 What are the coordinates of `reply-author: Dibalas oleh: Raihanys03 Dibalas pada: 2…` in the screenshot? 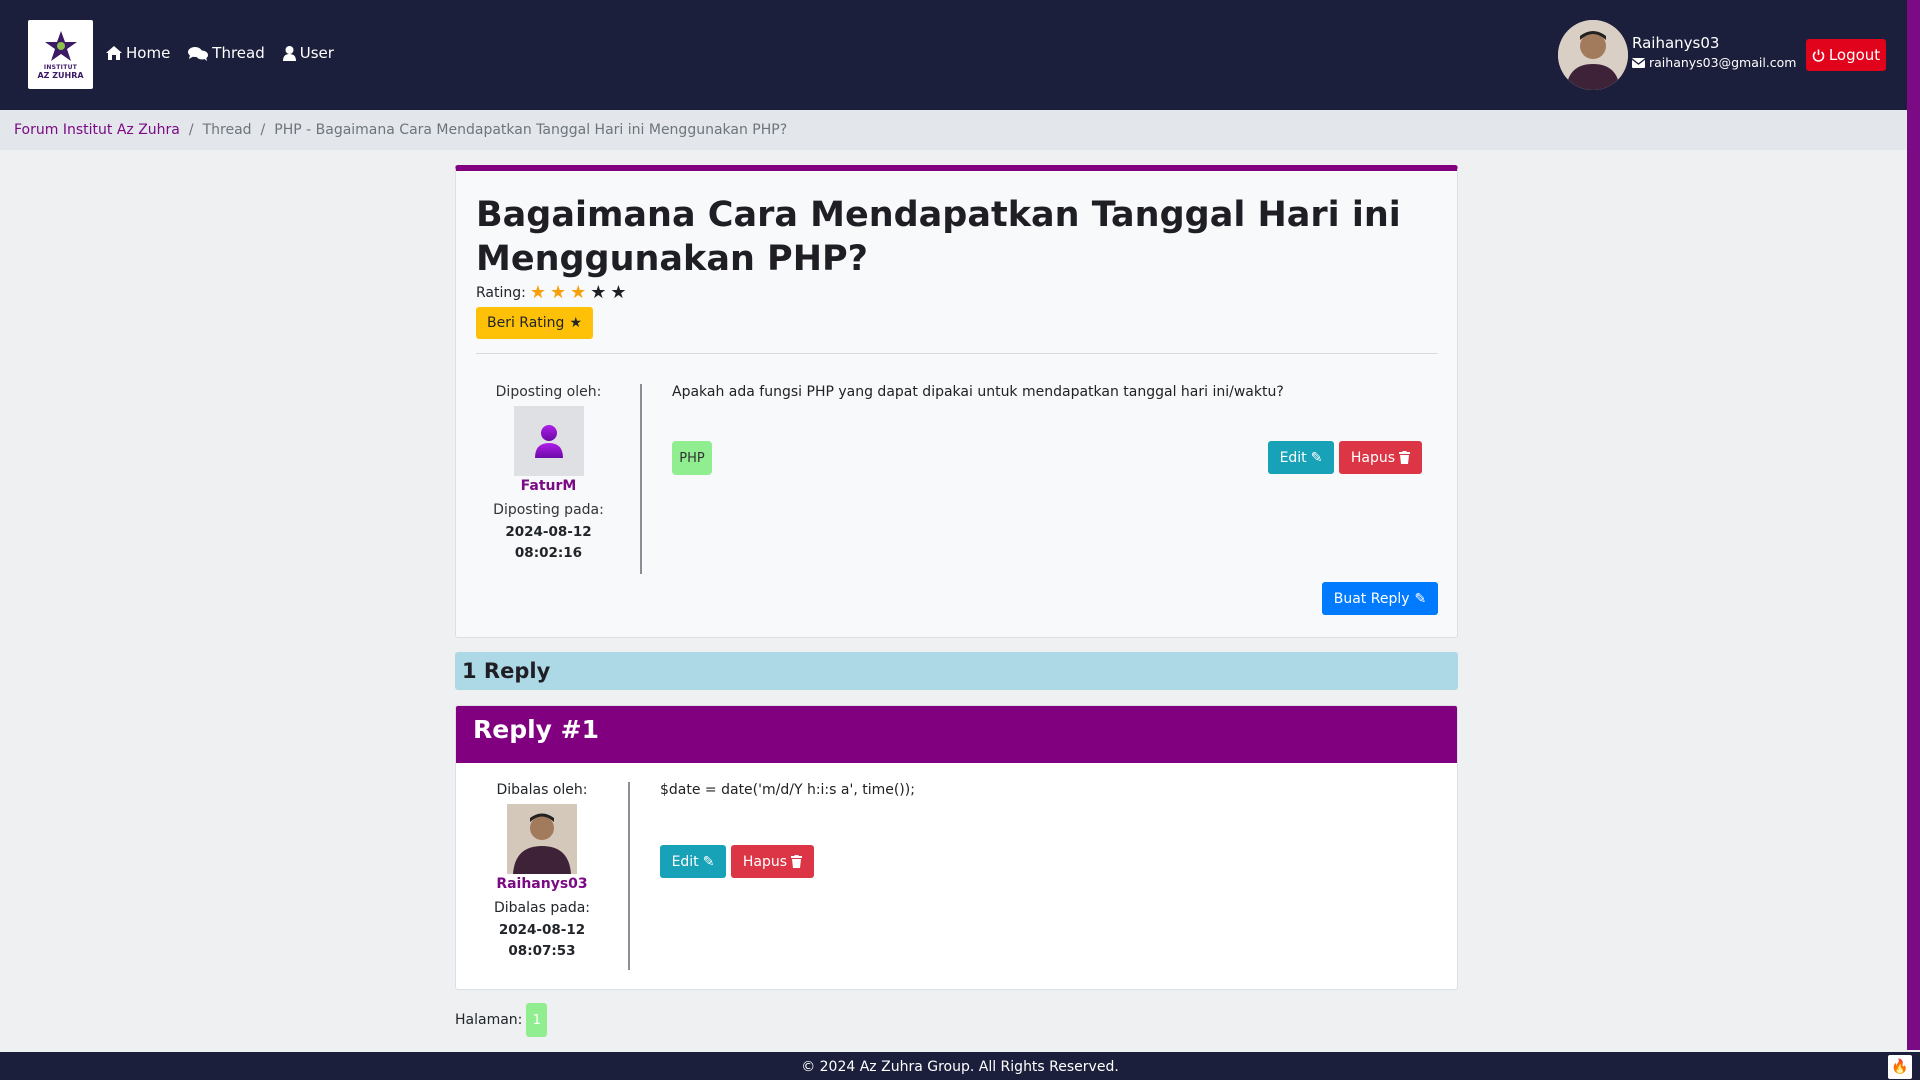 It's located at (542, 872).